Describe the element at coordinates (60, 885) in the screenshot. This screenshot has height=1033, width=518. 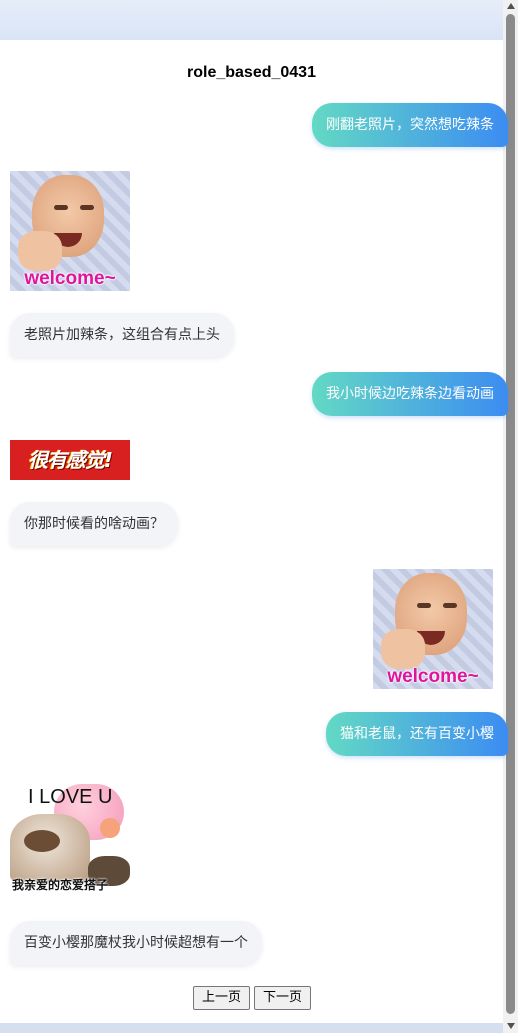
I see `sticker-caption-bottom: 我亲爱的恋爱搭子` at that location.